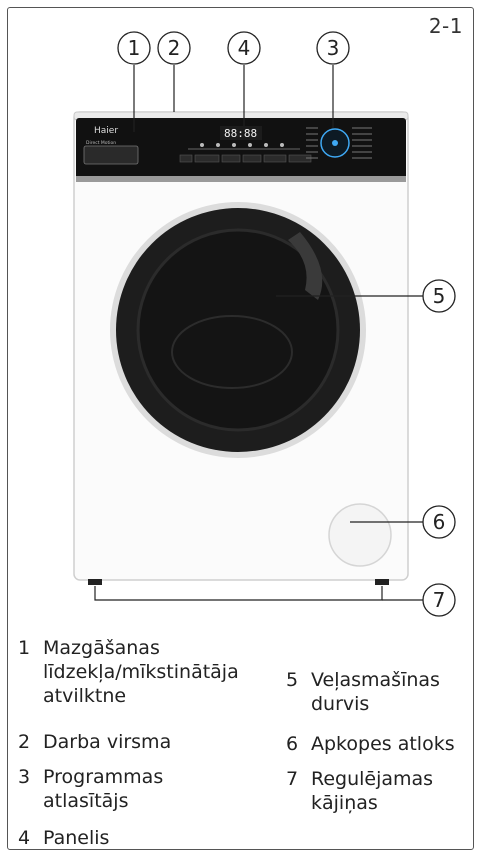 The width and height of the screenshot is (483, 857). I want to click on detergent-drawer, so click(111, 155).